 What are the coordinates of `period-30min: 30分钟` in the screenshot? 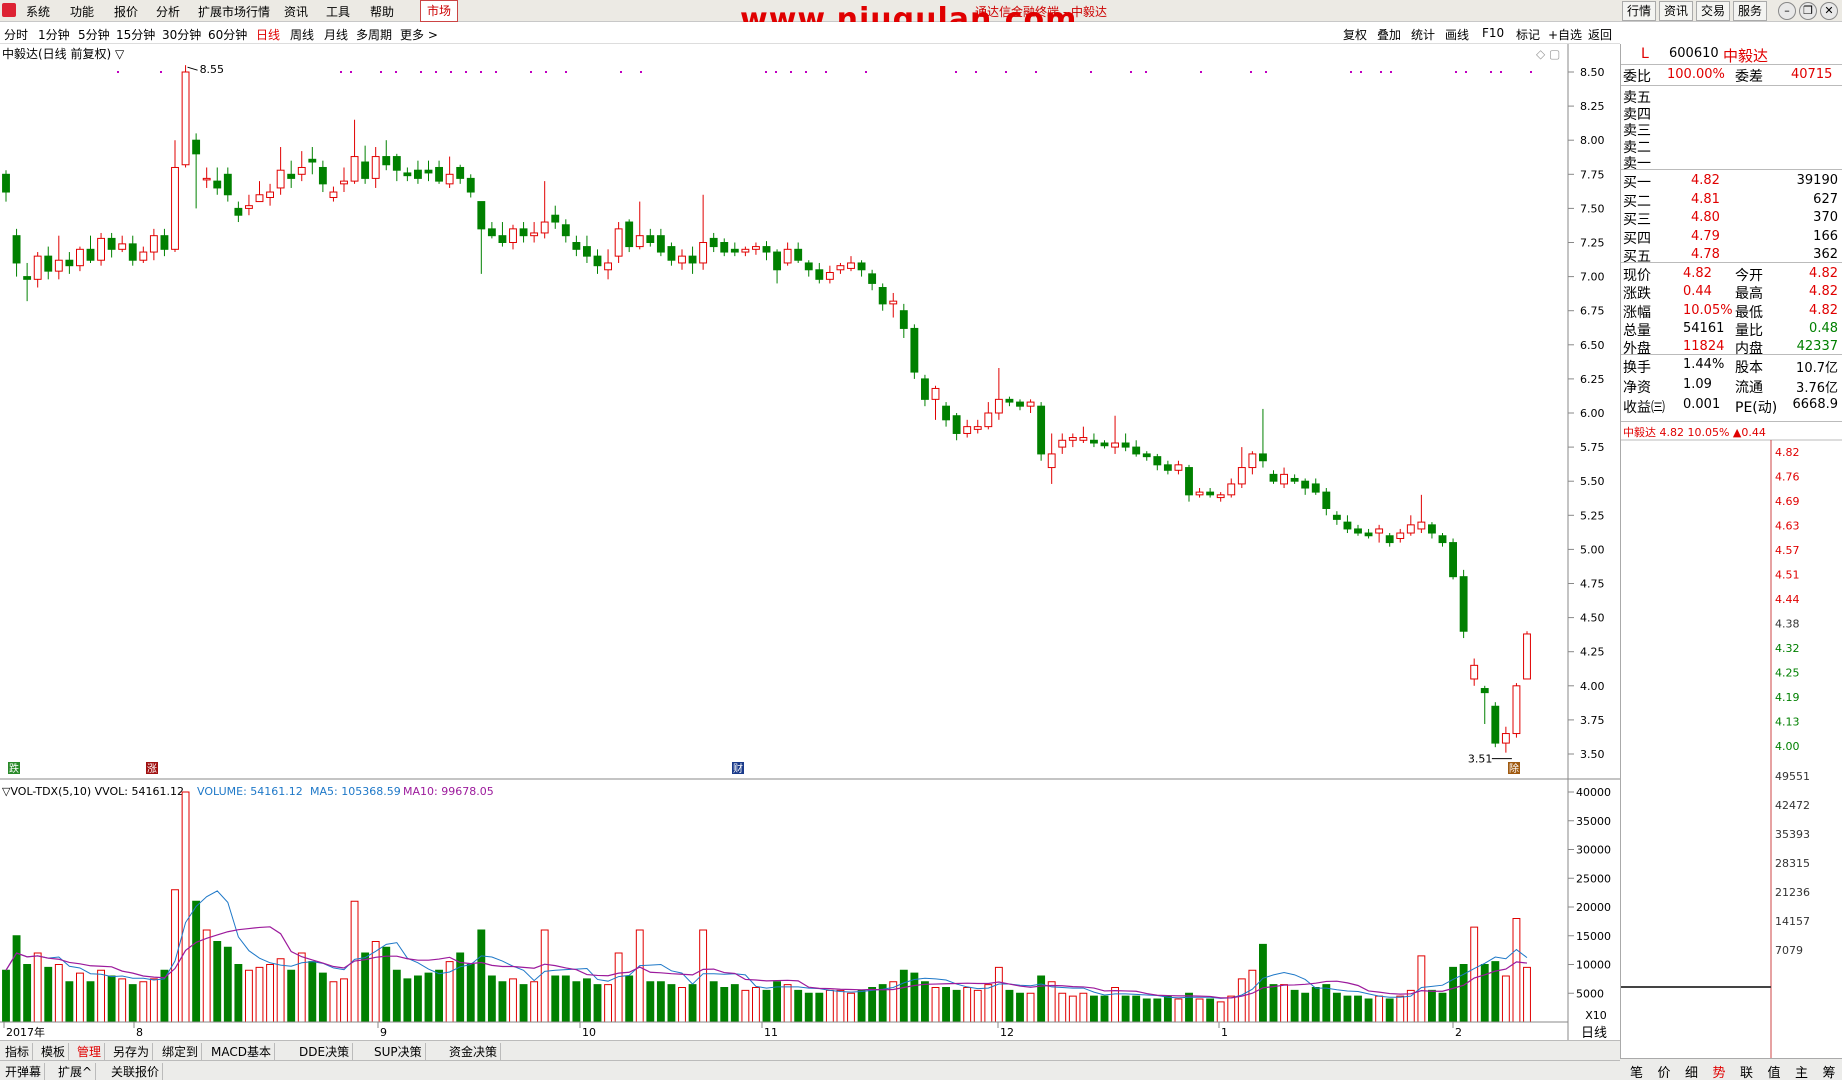 It's located at (181, 34).